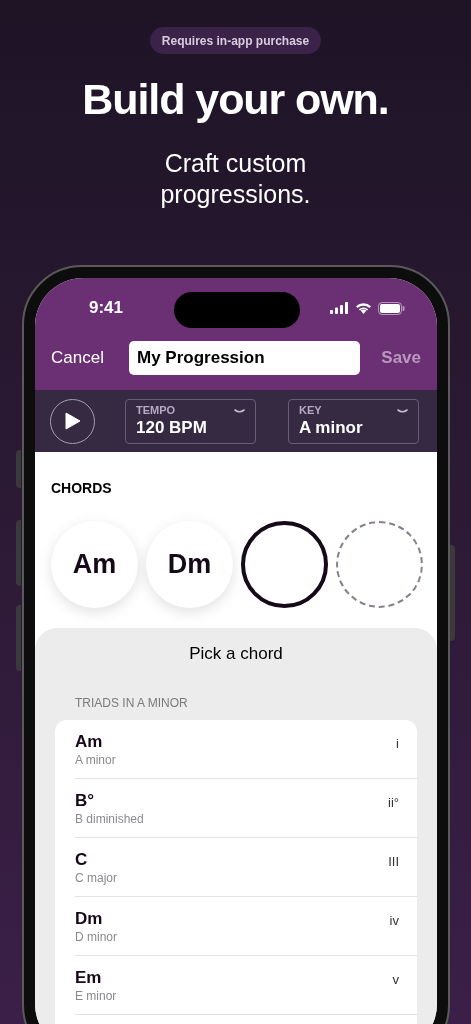 The image size is (471, 1024). What do you see at coordinates (339, 308) in the screenshot?
I see `signal-icon` at bounding box center [339, 308].